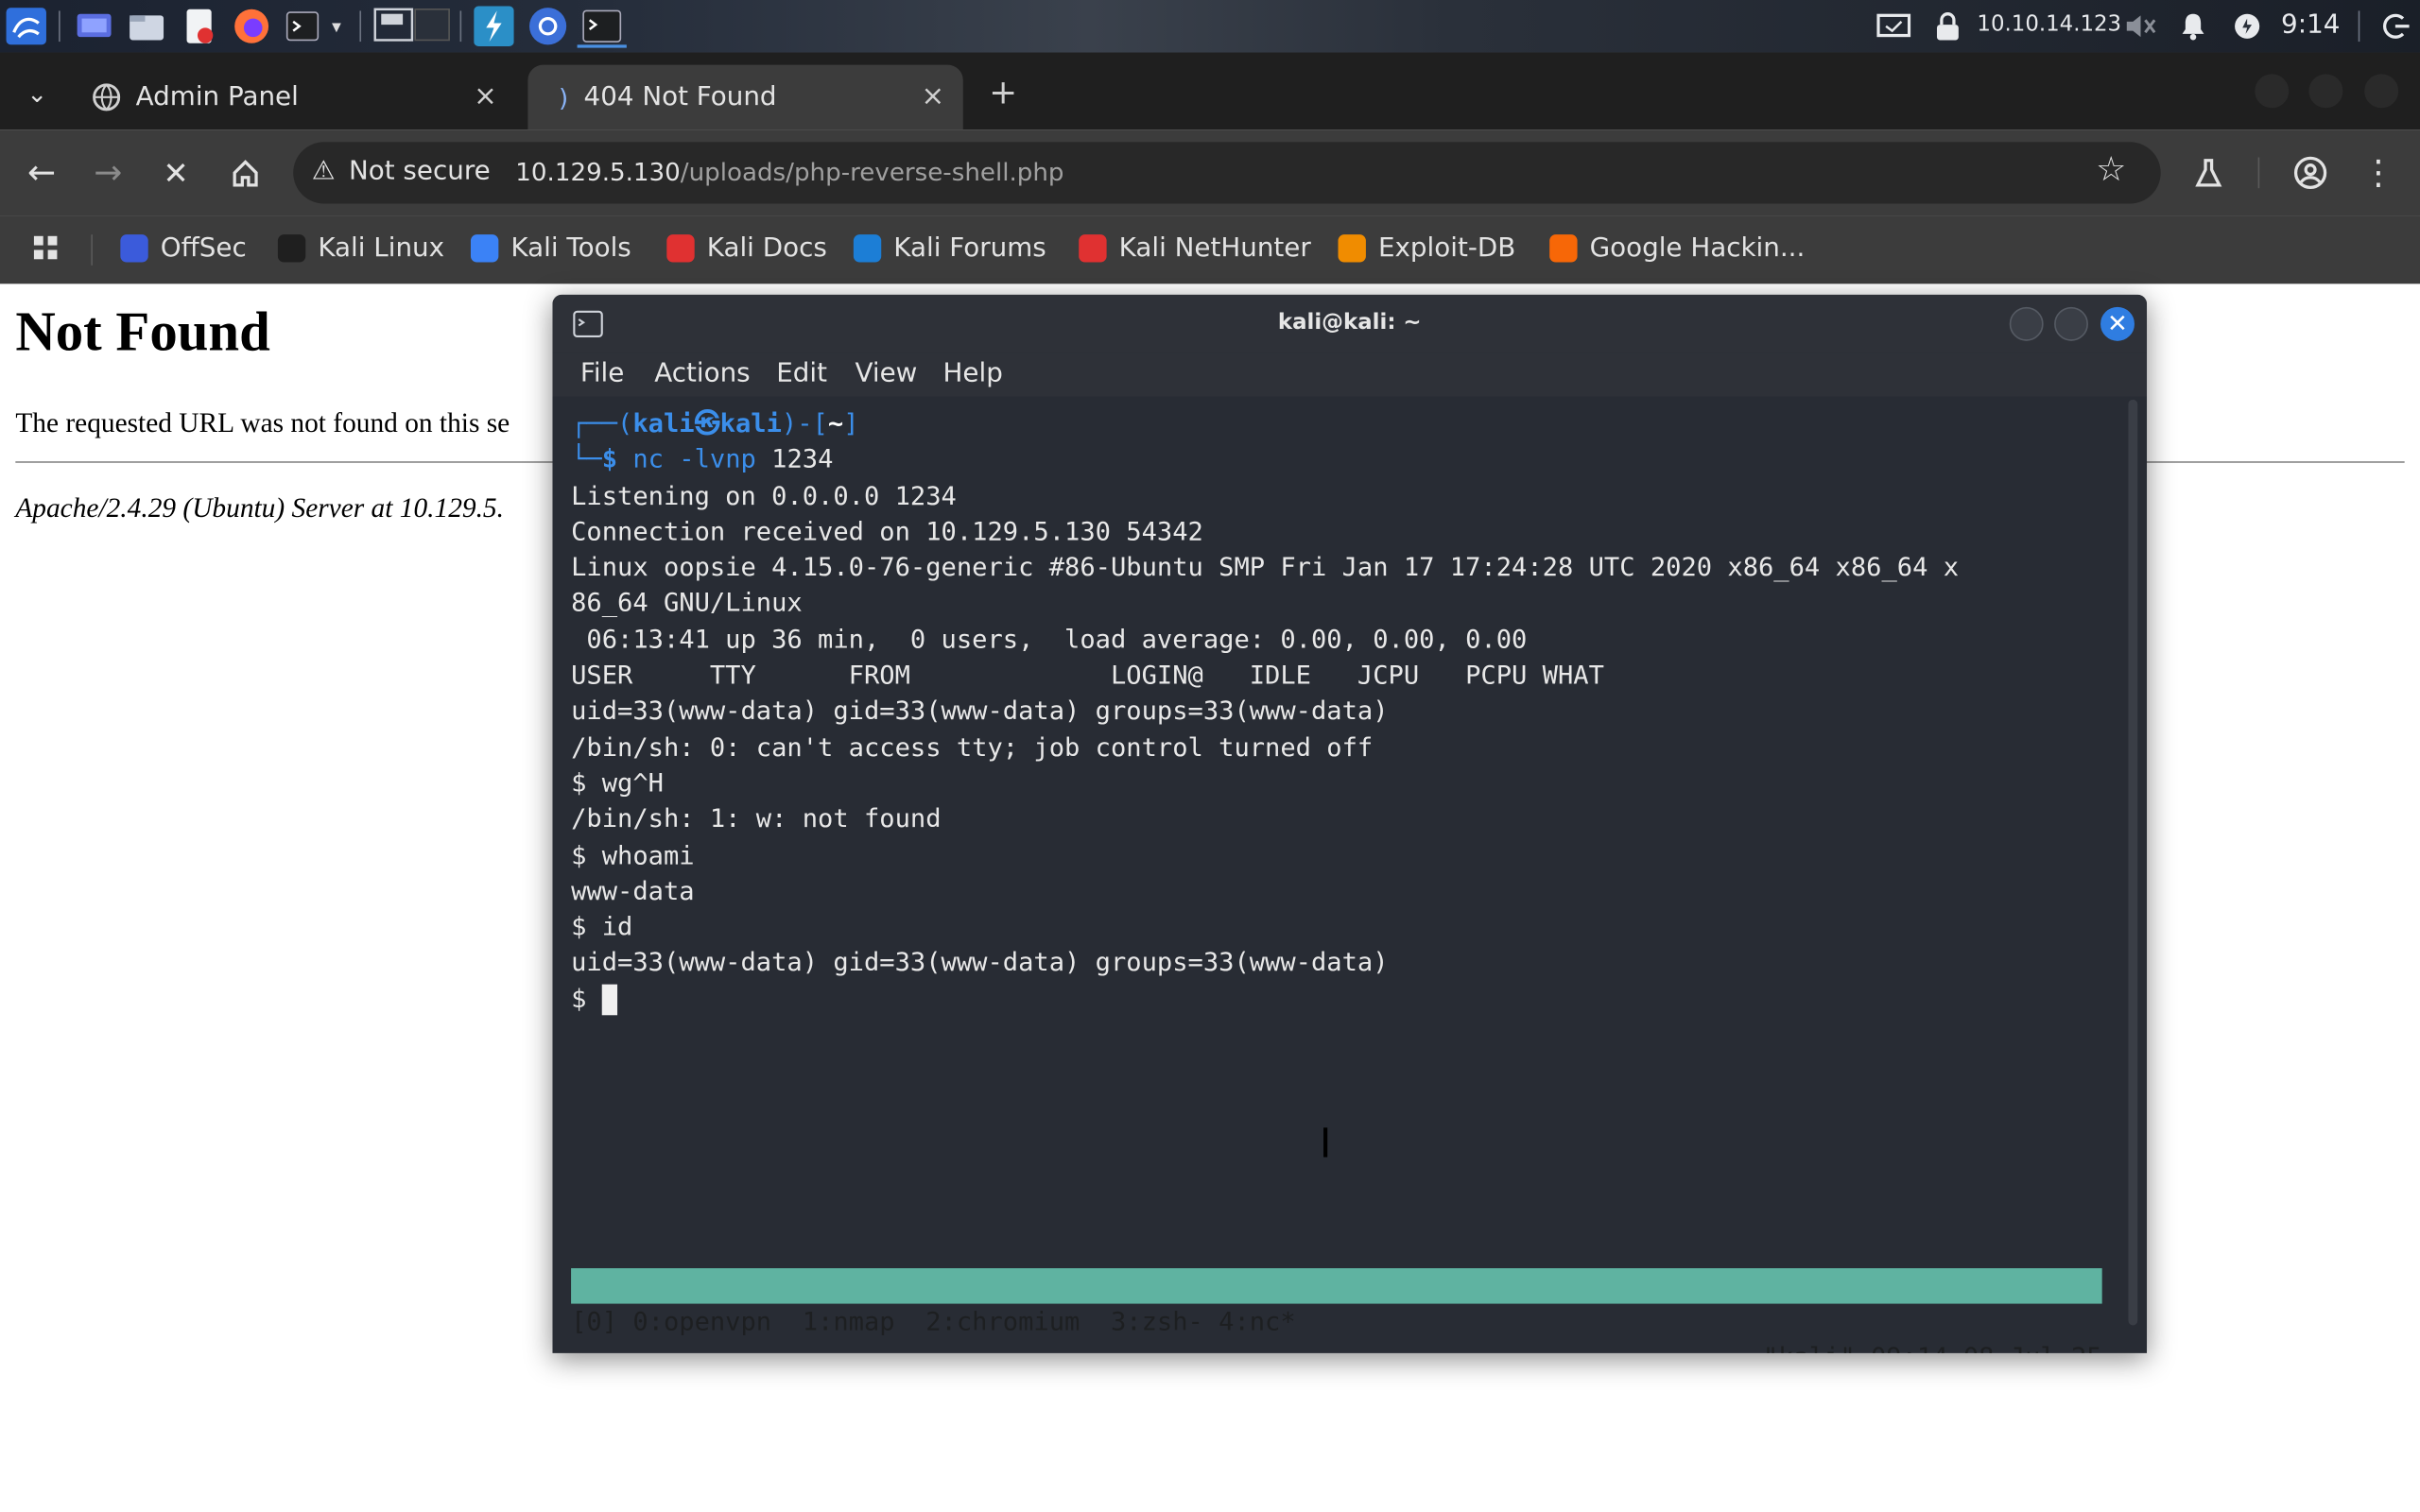 This screenshot has width=2420, height=1512. I want to click on bookmark-kali-nethunter: Kali NetHunter, so click(1195, 248).